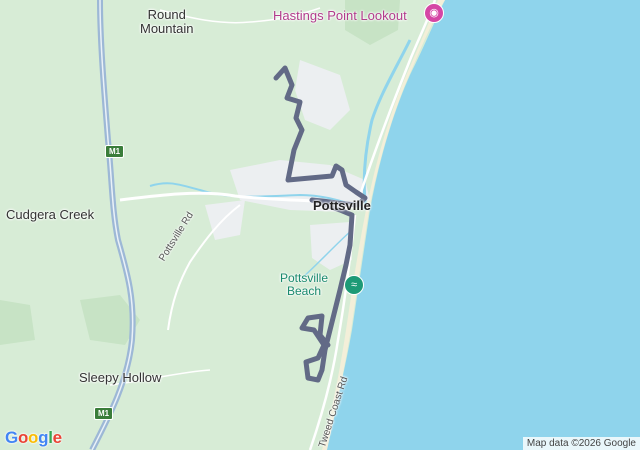 Image resolution: width=640 pixels, height=450 pixels. What do you see at coordinates (342, 206) in the screenshot?
I see `place-label-pottsville: Pottsville` at bounding box center [342, 206].